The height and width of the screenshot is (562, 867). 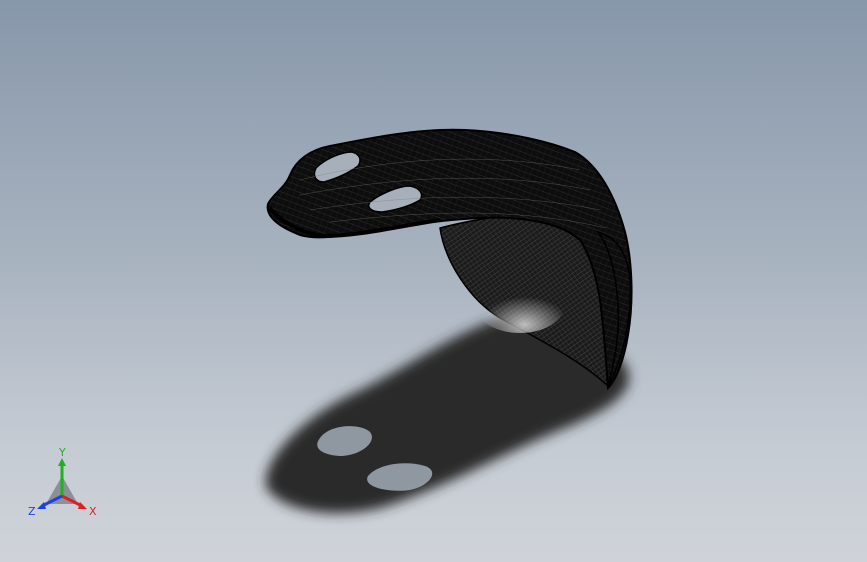 I want to click on axis-triad: Y X Z, so click(x=62, y=482).